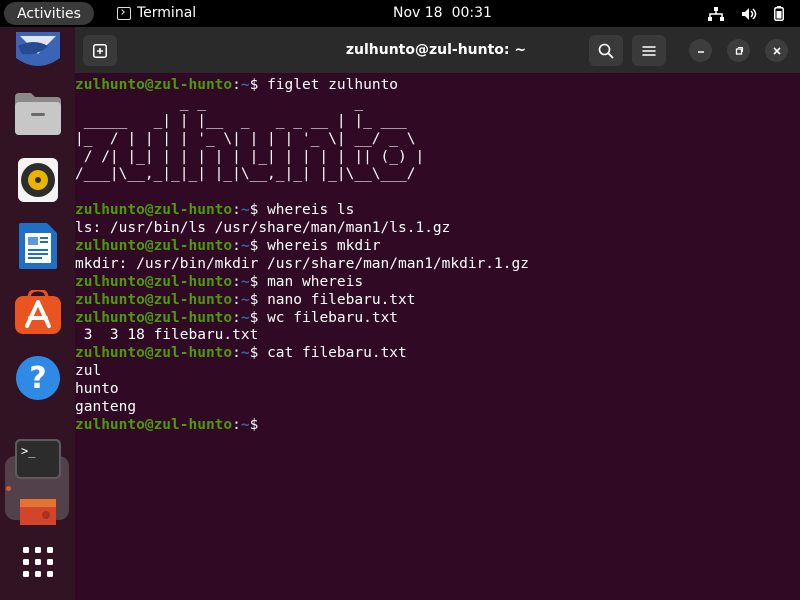 The width and height of the screenshot is (800, 600). I want to click on show-apps-button, so click(38, 562).